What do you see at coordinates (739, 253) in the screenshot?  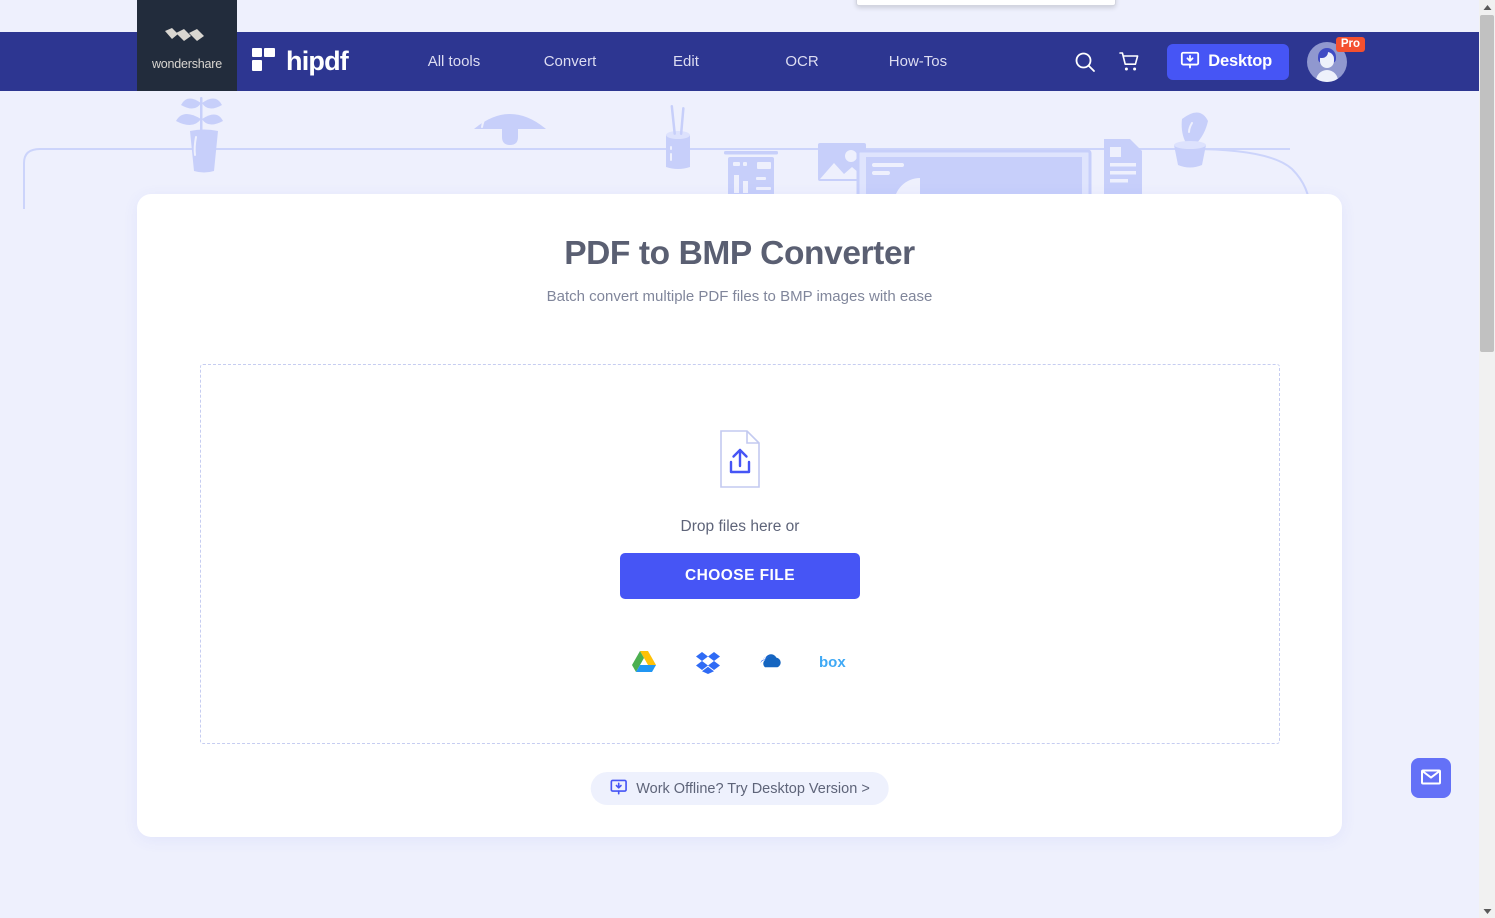 I see `page-title: PDF to BMP Converter` at bounding box center [739, 253].